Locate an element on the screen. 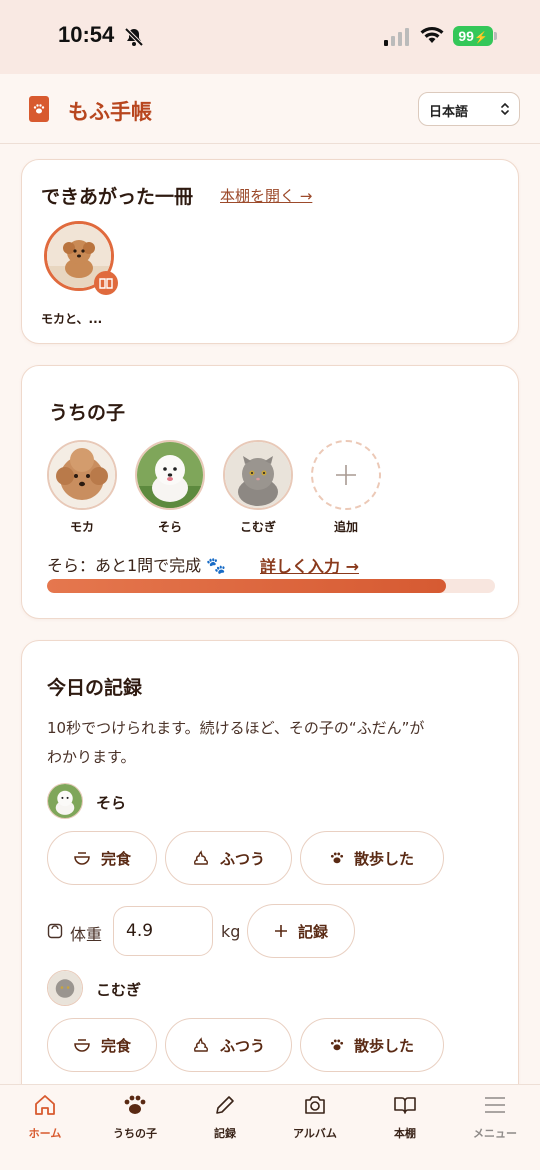  tab-log: 記録 is located at coordinates (225, 1127).